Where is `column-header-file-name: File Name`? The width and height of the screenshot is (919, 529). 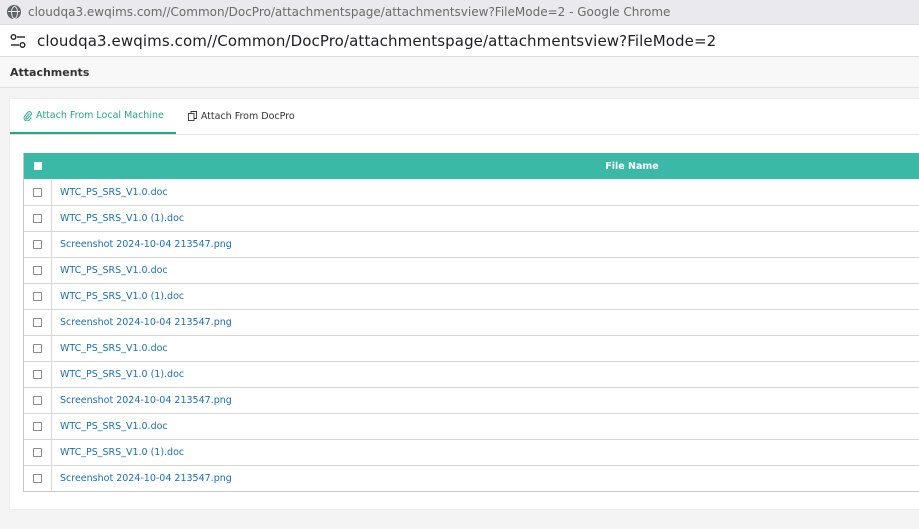
column-header-file-name: File Name is located at coordinates (485, 166).